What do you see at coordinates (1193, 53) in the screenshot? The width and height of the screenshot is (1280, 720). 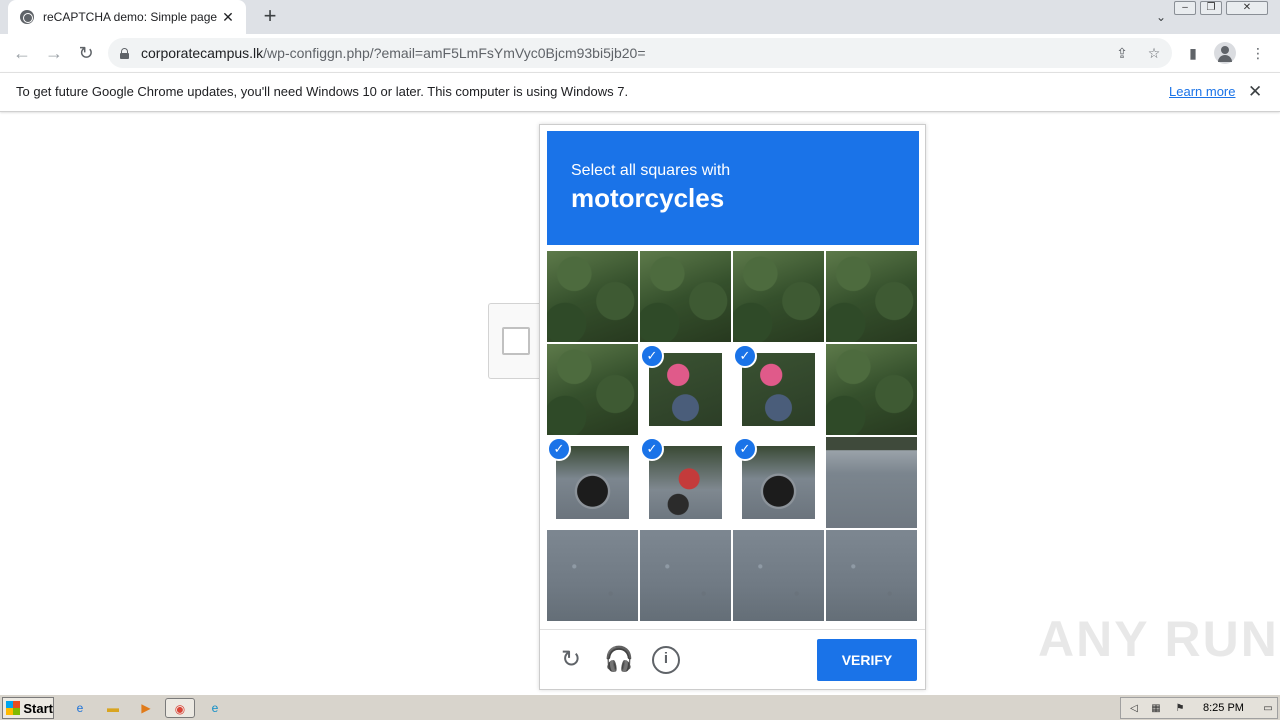 I see `side-panel-icon: ▮` at bounding box center [1193, 53].